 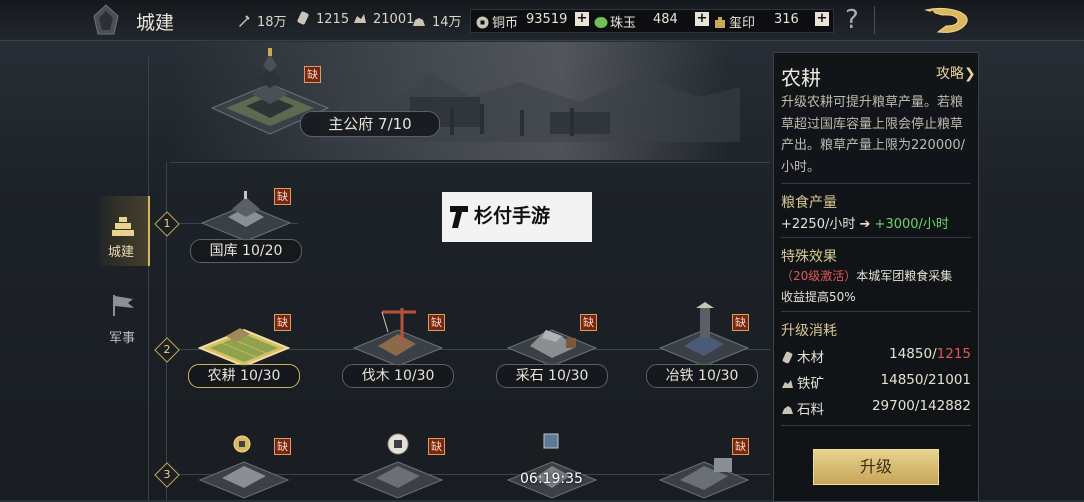 What do you see at coordinates (809, 203) in the screenshot?
I see `production-title: 粮食产量` at bounding box center [809, 203].